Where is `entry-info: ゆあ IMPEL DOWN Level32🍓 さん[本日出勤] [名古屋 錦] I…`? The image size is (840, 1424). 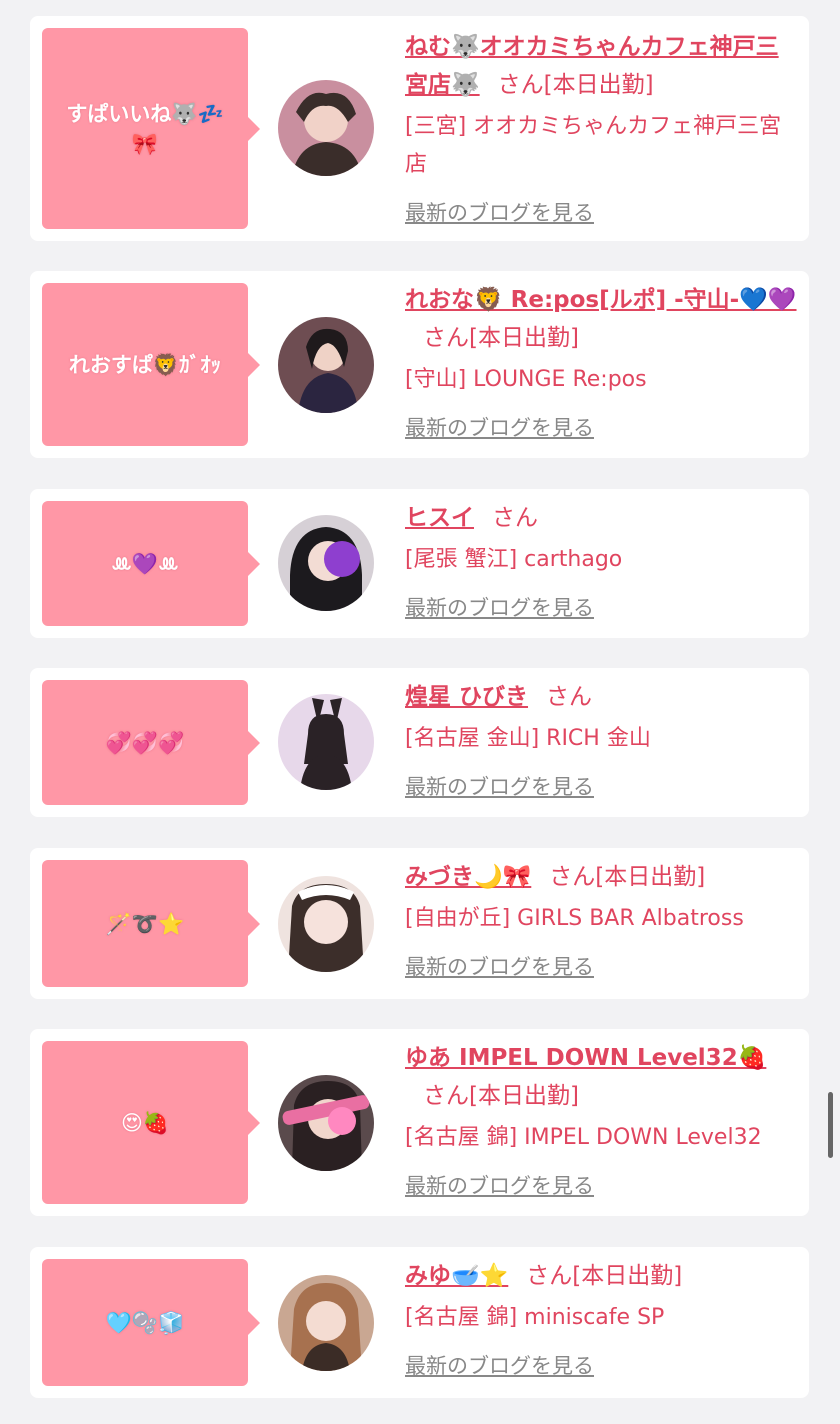 entry-info: ゆあ IMPEL DOWN Level32🍓 さん[本日出勤] [名古屋 錦] I… is located at coordinates (602, 1120).